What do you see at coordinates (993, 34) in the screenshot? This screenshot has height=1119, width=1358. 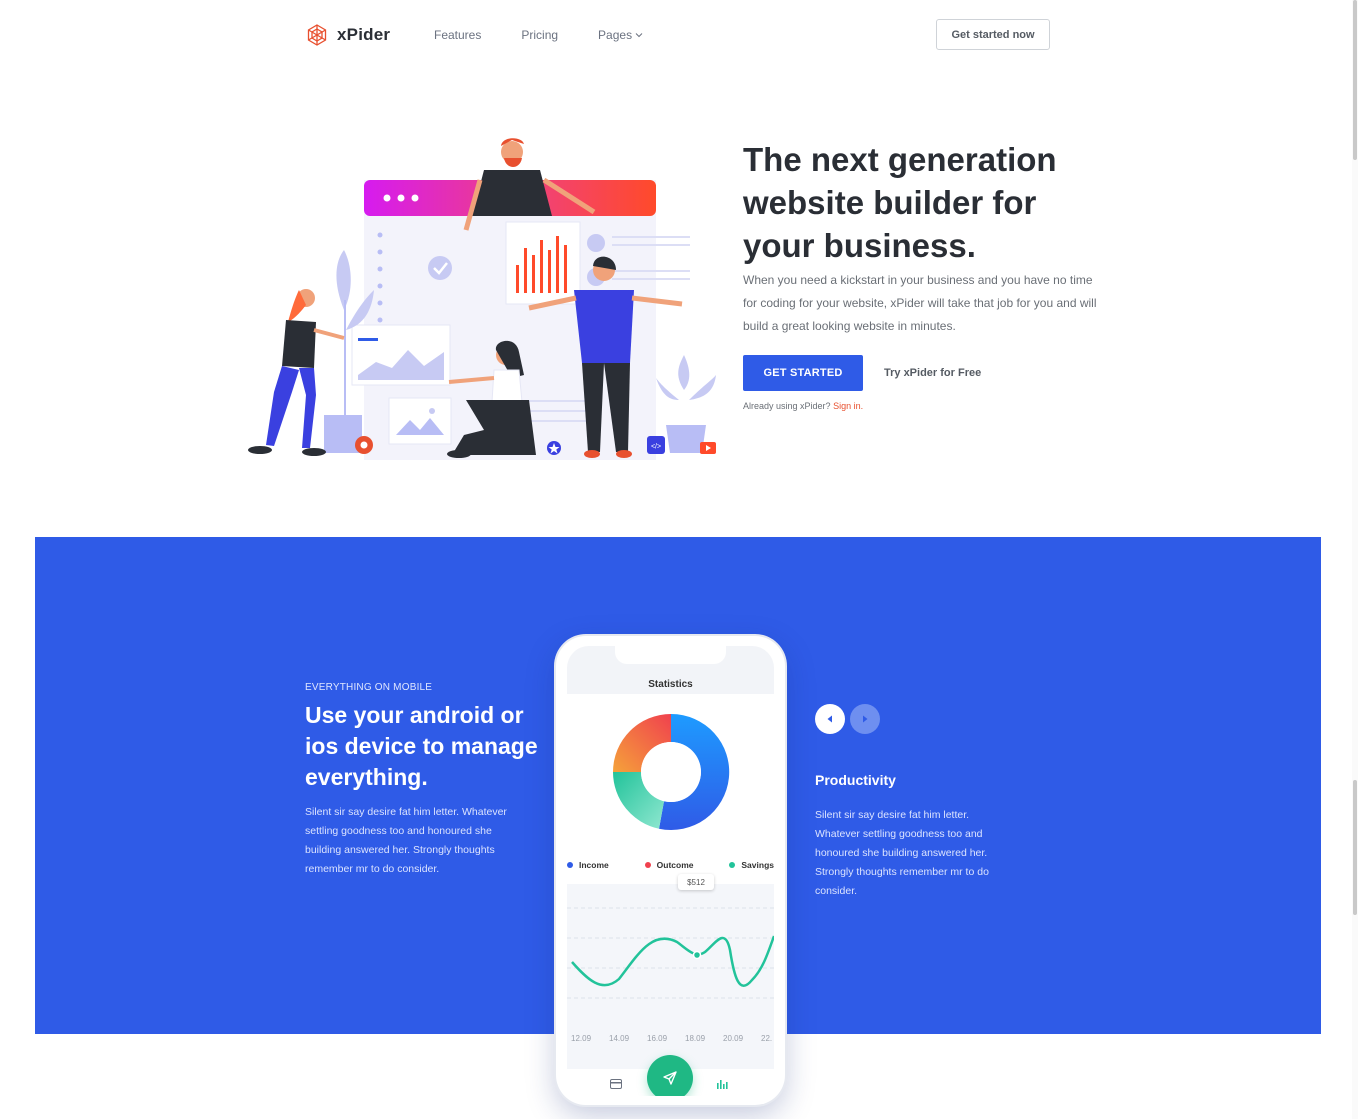 I see `get-started-now-button: Get started now` at bounding box center [993, 34].